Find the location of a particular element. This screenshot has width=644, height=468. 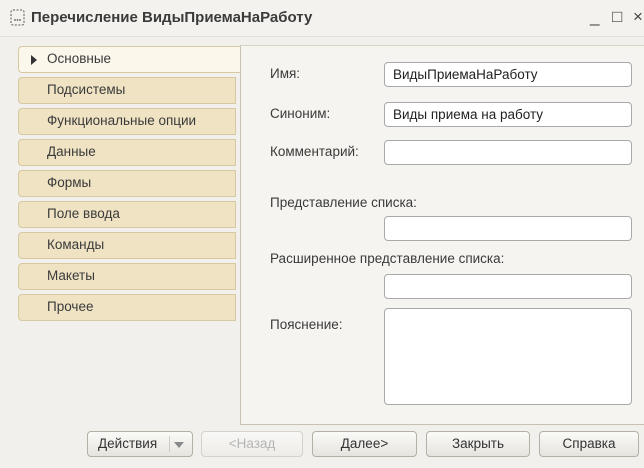

name-label: Имя: is located at coordinates (285, 73).